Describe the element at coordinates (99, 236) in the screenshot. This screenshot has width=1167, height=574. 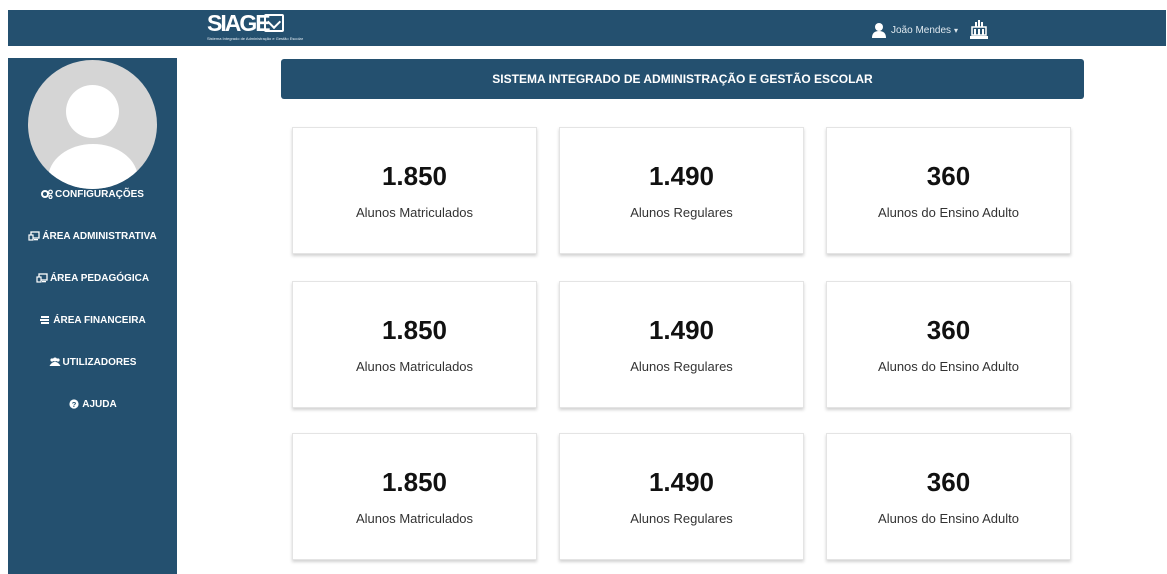
I see `sidebar-item-label: ÁREA ADMINISTRATIVA` at that location.